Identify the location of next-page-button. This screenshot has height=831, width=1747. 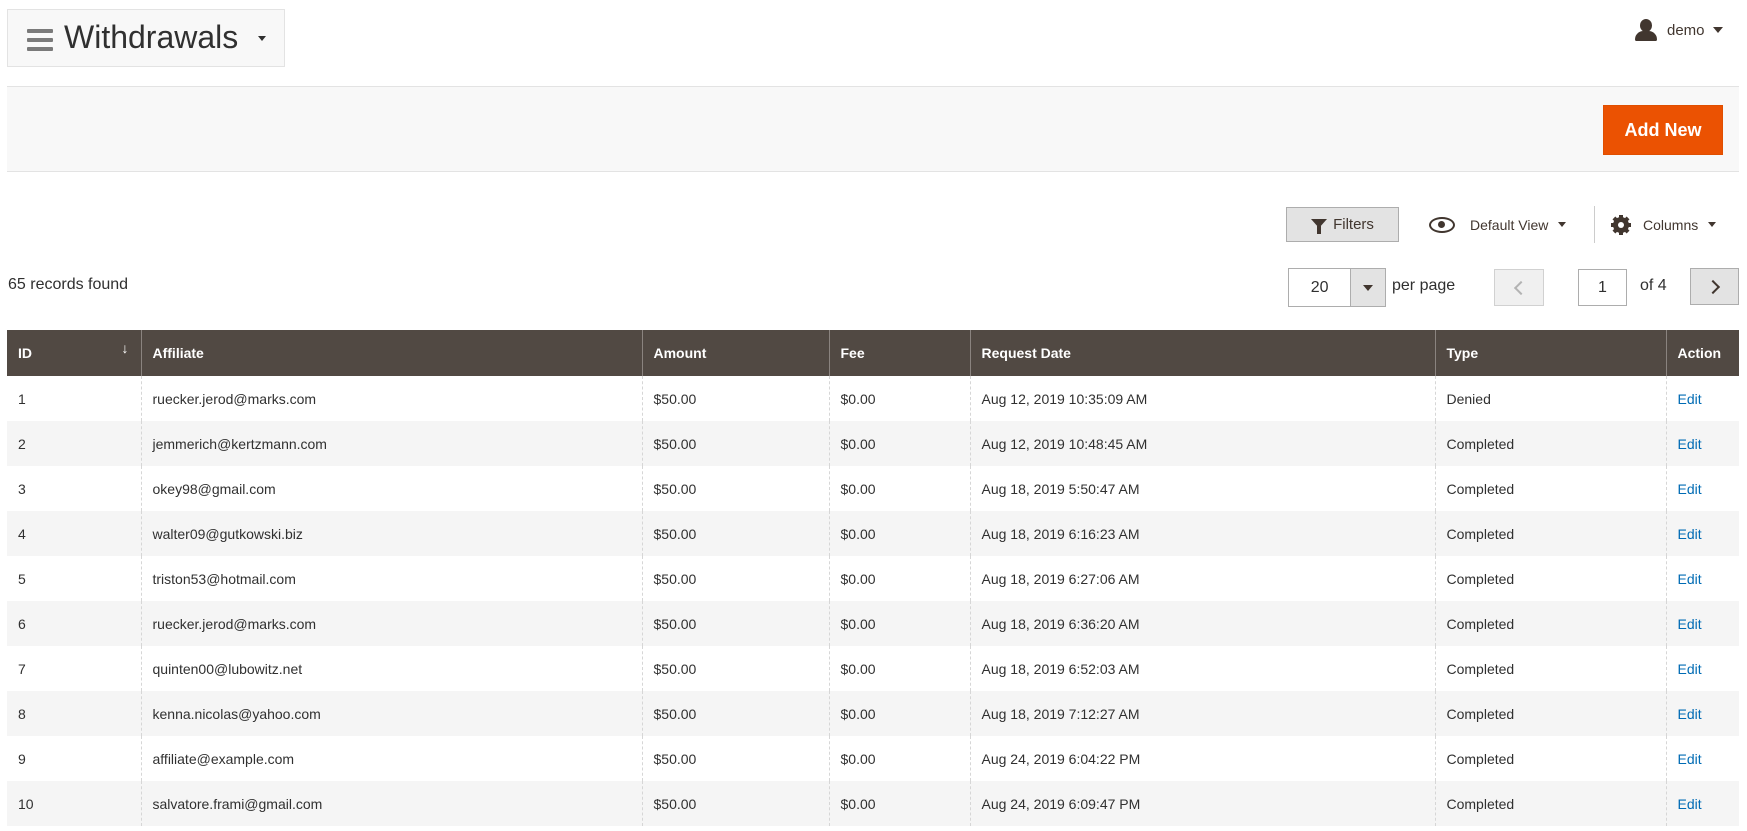
(1714, 286).